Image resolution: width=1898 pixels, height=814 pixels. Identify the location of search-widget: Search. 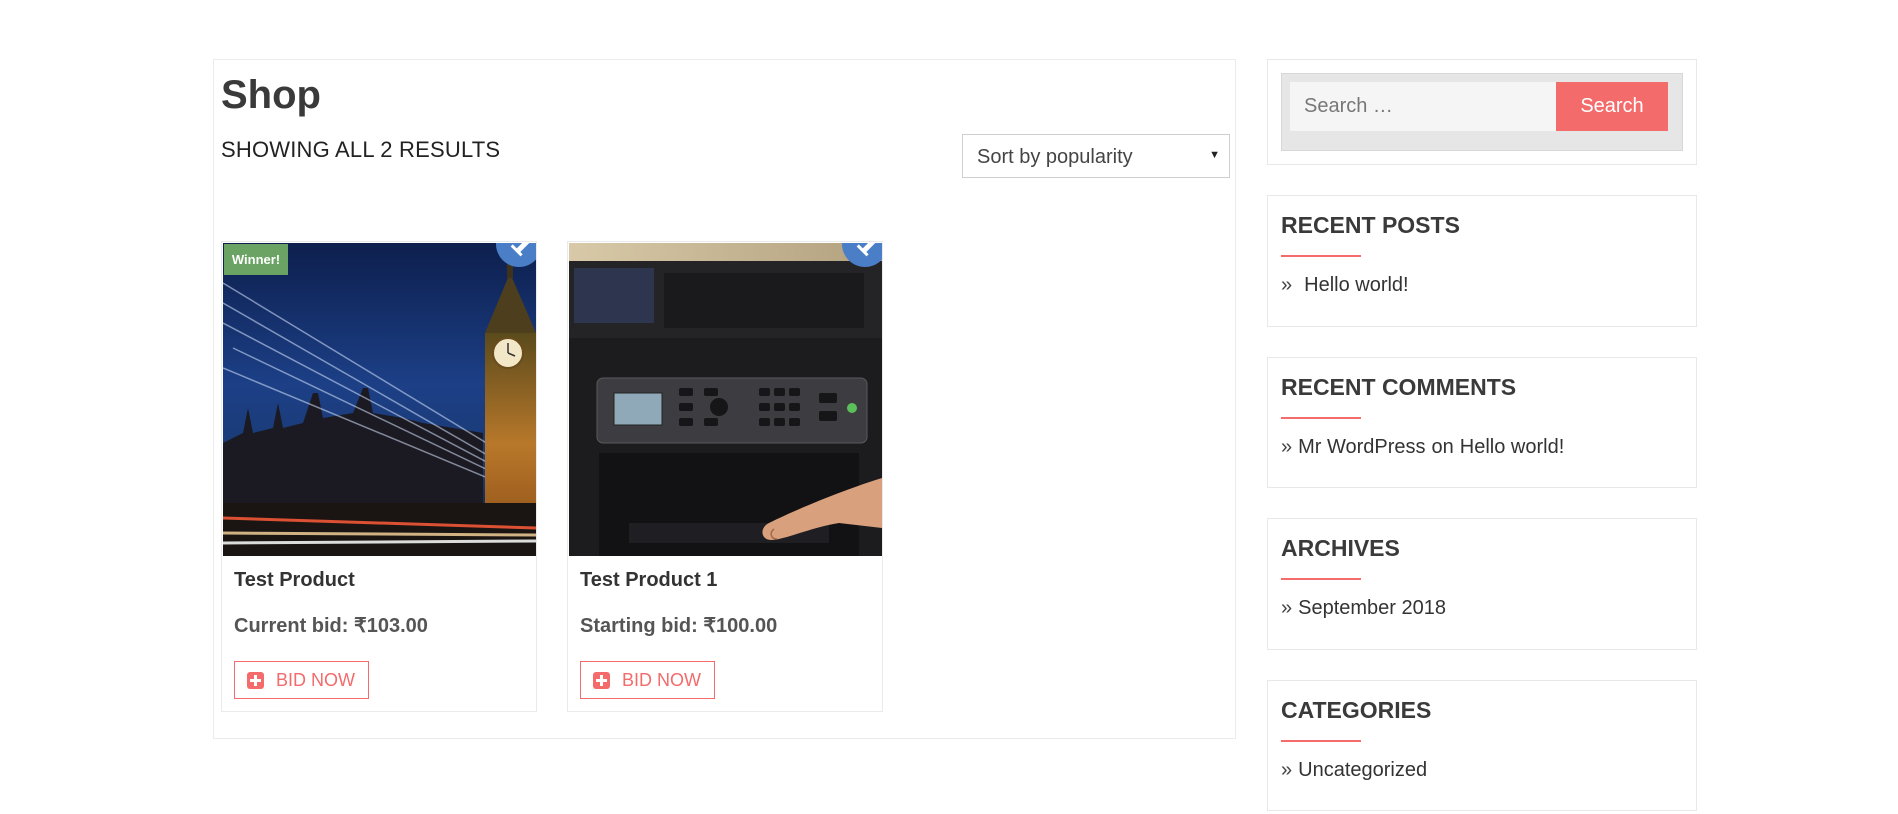
(1482, 112).